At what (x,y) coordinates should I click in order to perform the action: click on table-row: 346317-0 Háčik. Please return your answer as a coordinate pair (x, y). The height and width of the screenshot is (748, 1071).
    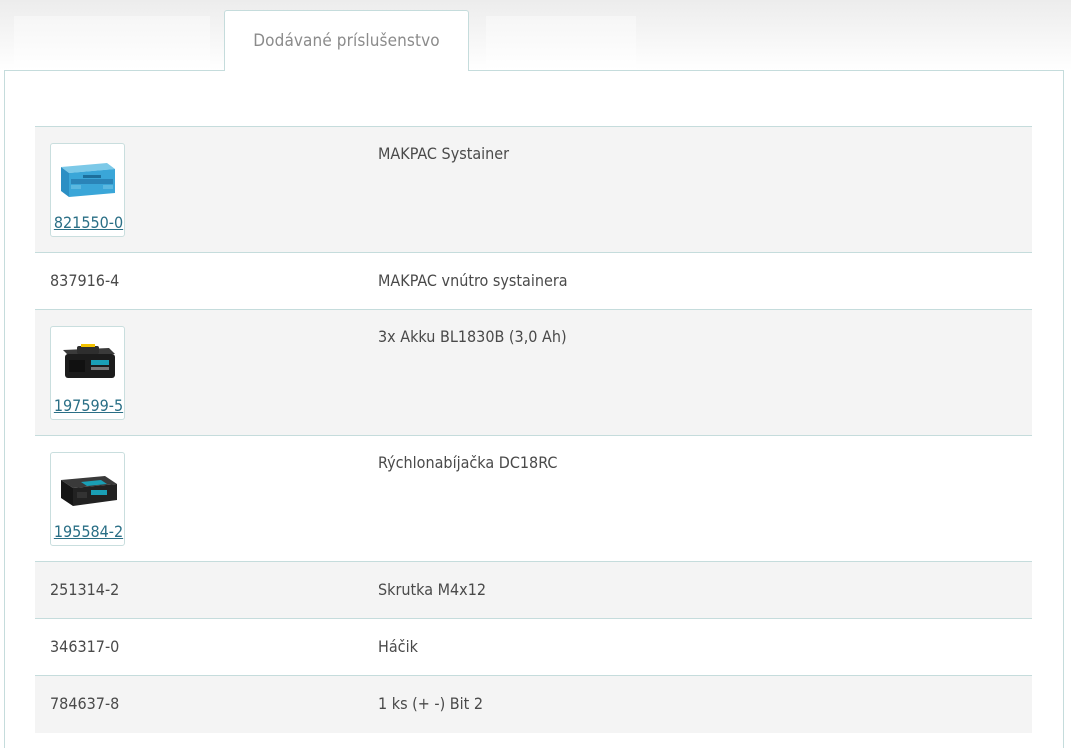
    Looking at the image, I should click on (533, 647).